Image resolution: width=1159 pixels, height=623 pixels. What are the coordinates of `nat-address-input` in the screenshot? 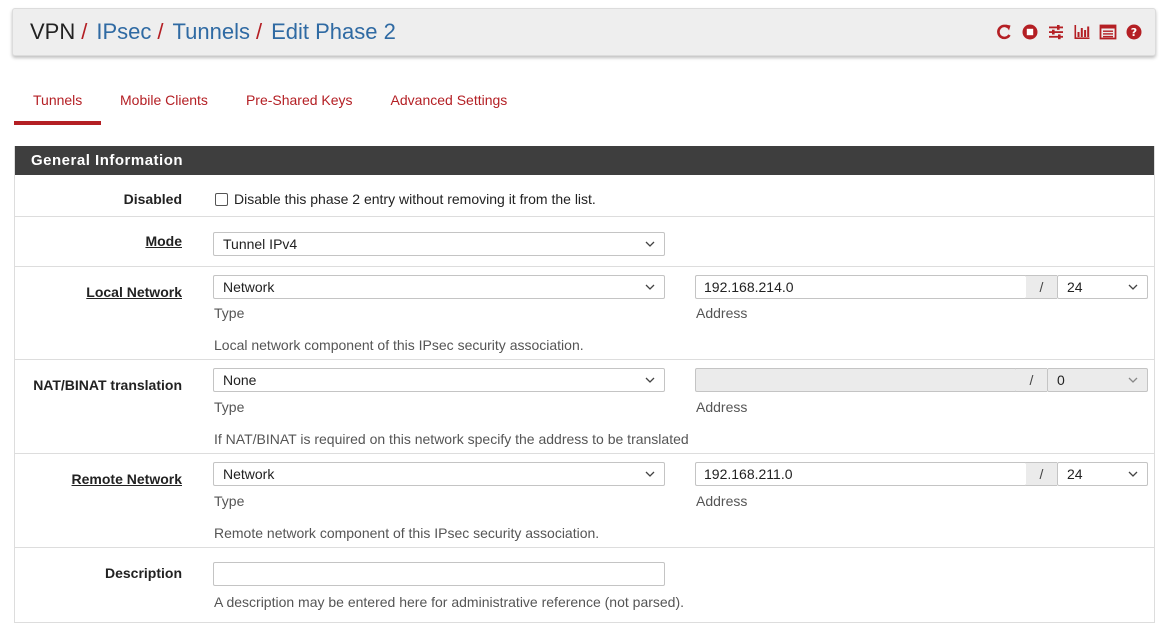 It's located at (856, 380).